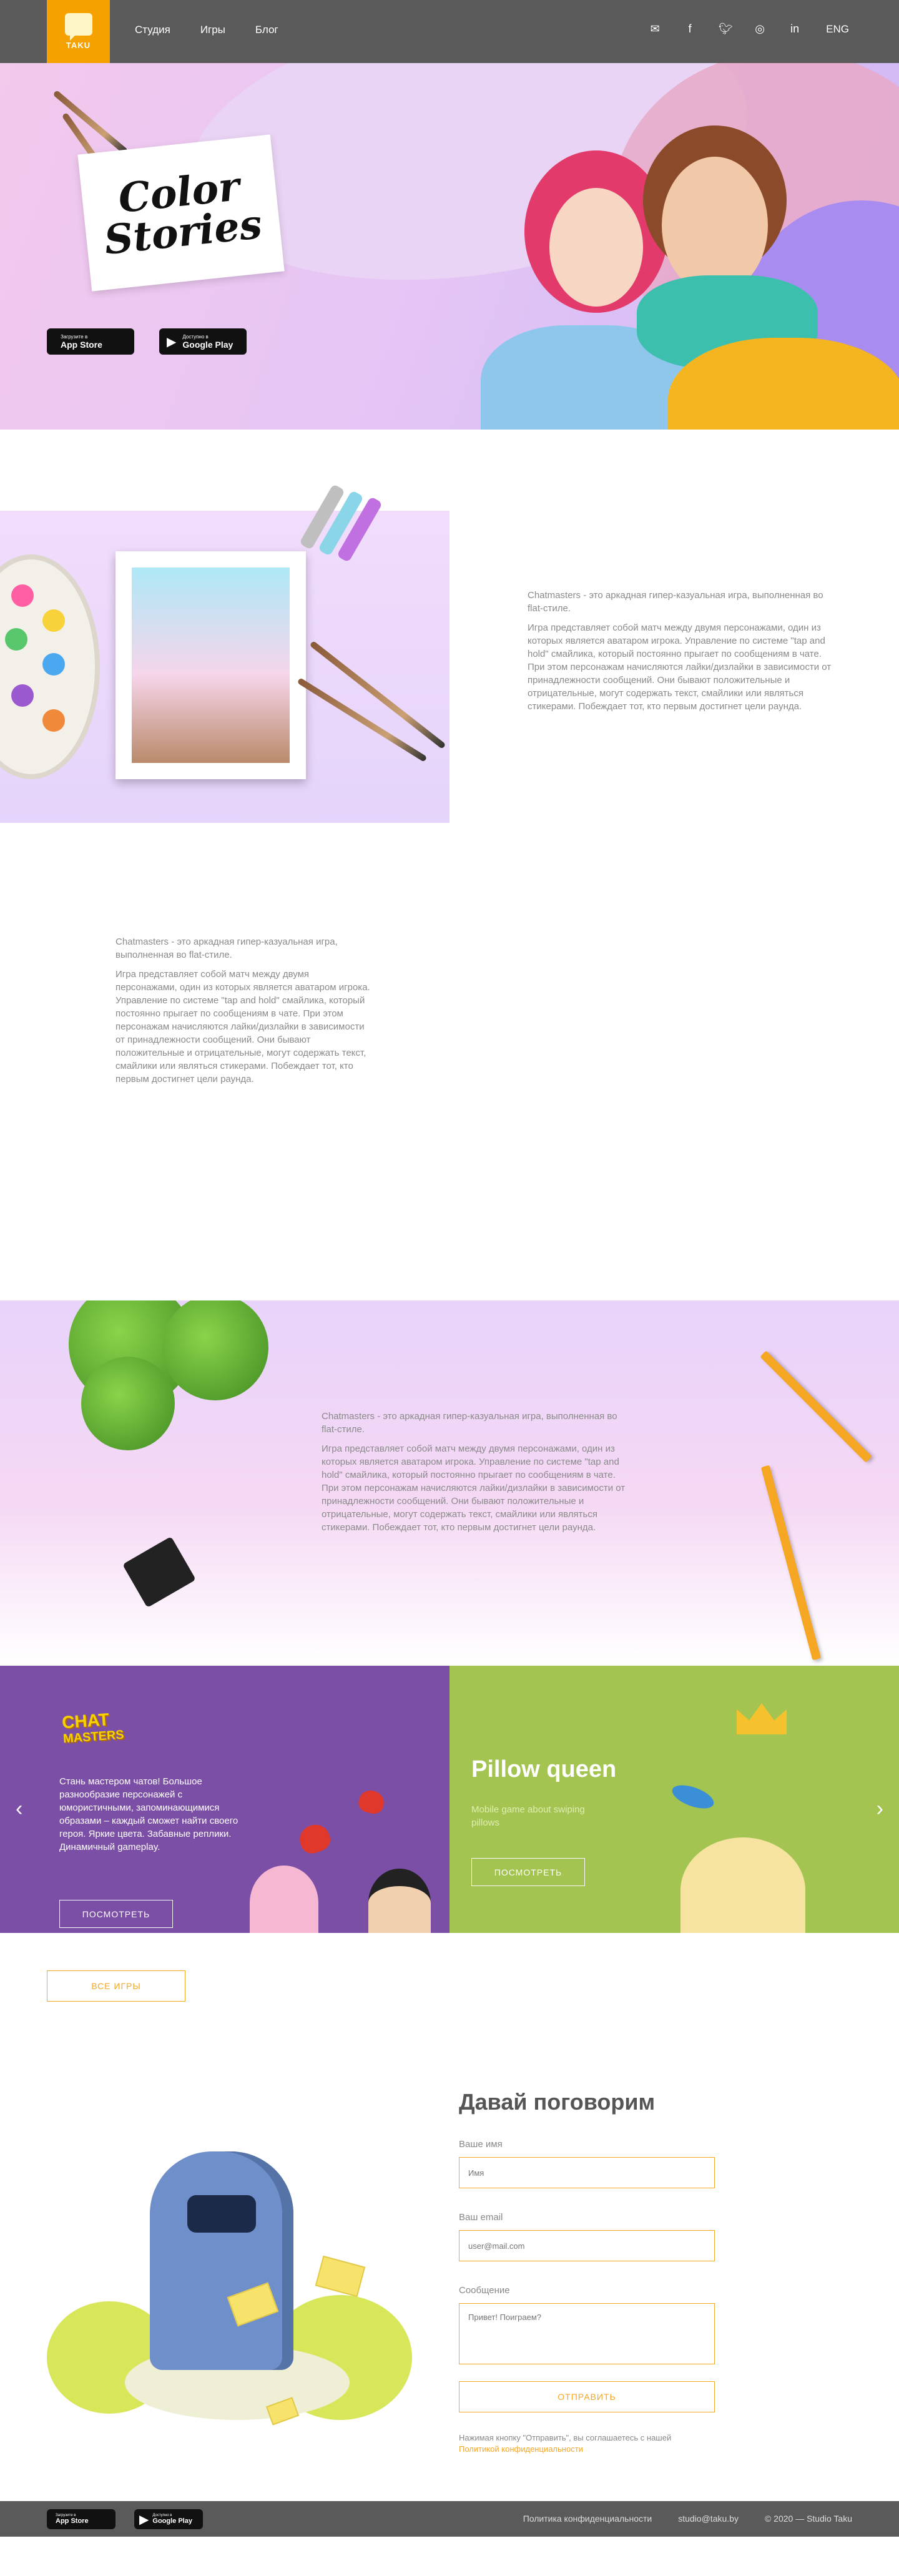  What do you see at coordinates (808, 2519) in the screenshot?
I see `footer-copyright: © 2020 — Studio Taku` at bounding box center [808, 2519].